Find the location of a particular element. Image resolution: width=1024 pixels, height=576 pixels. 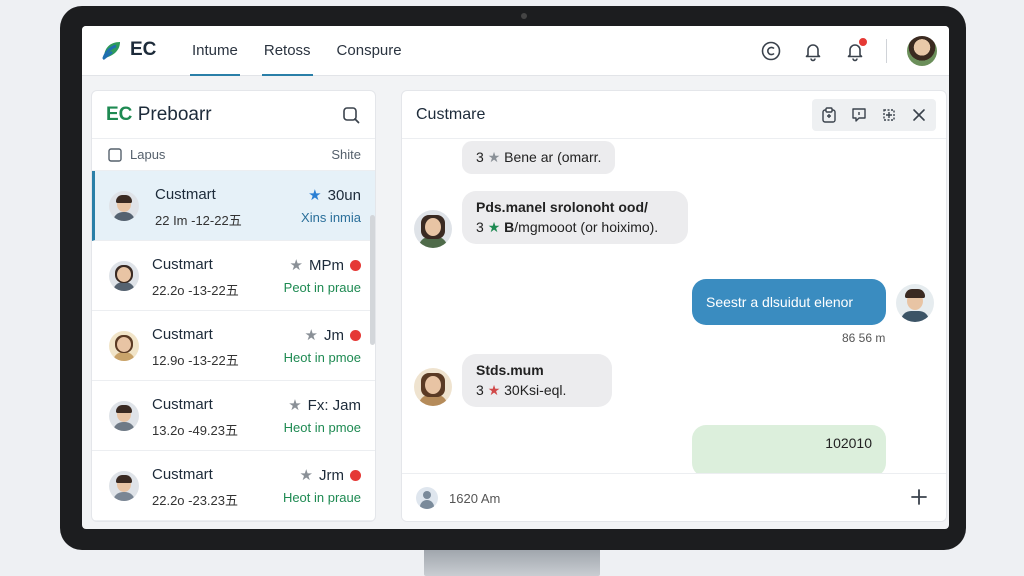

item-meta-text: Jm is located at coordinates (334, 335).